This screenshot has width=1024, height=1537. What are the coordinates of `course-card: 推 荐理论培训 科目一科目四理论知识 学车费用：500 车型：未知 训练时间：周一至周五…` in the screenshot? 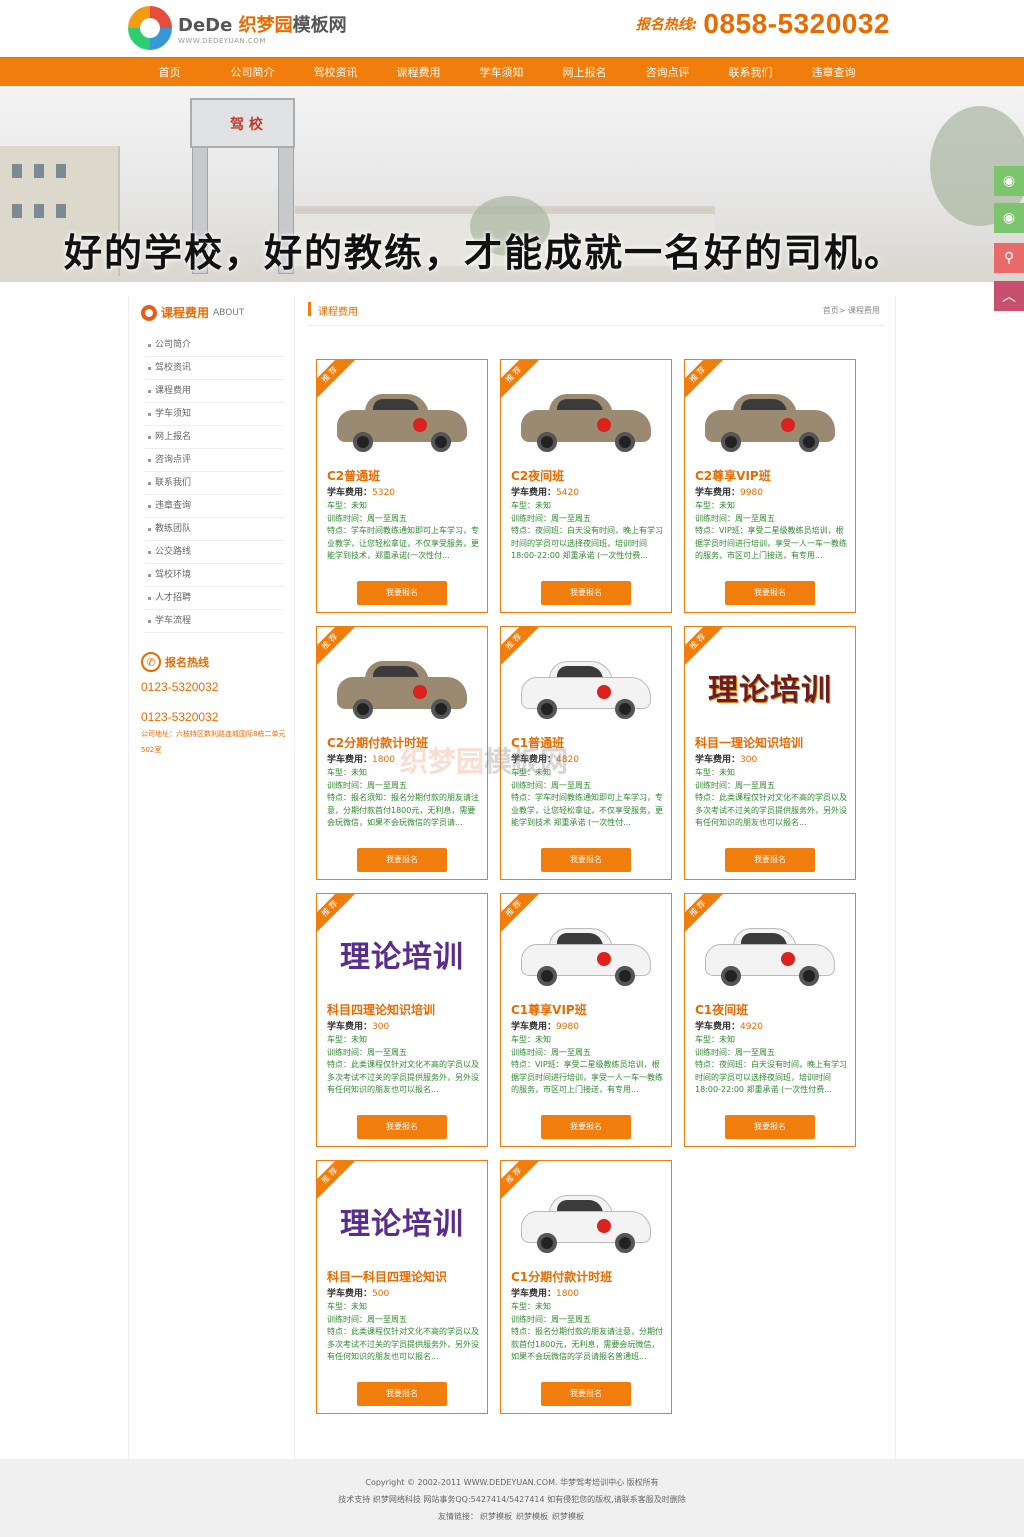 It's located at (402, 1287).